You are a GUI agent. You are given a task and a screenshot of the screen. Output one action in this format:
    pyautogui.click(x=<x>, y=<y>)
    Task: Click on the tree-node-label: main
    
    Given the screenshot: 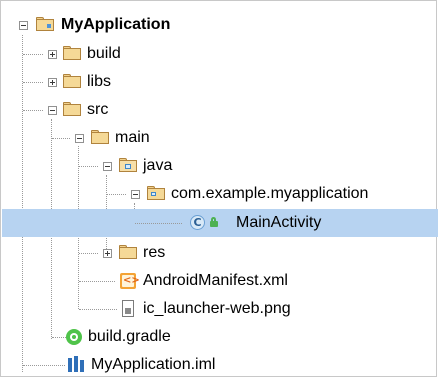 What is the action you would take?
    pyautogui.click(x=132, y=137)
    